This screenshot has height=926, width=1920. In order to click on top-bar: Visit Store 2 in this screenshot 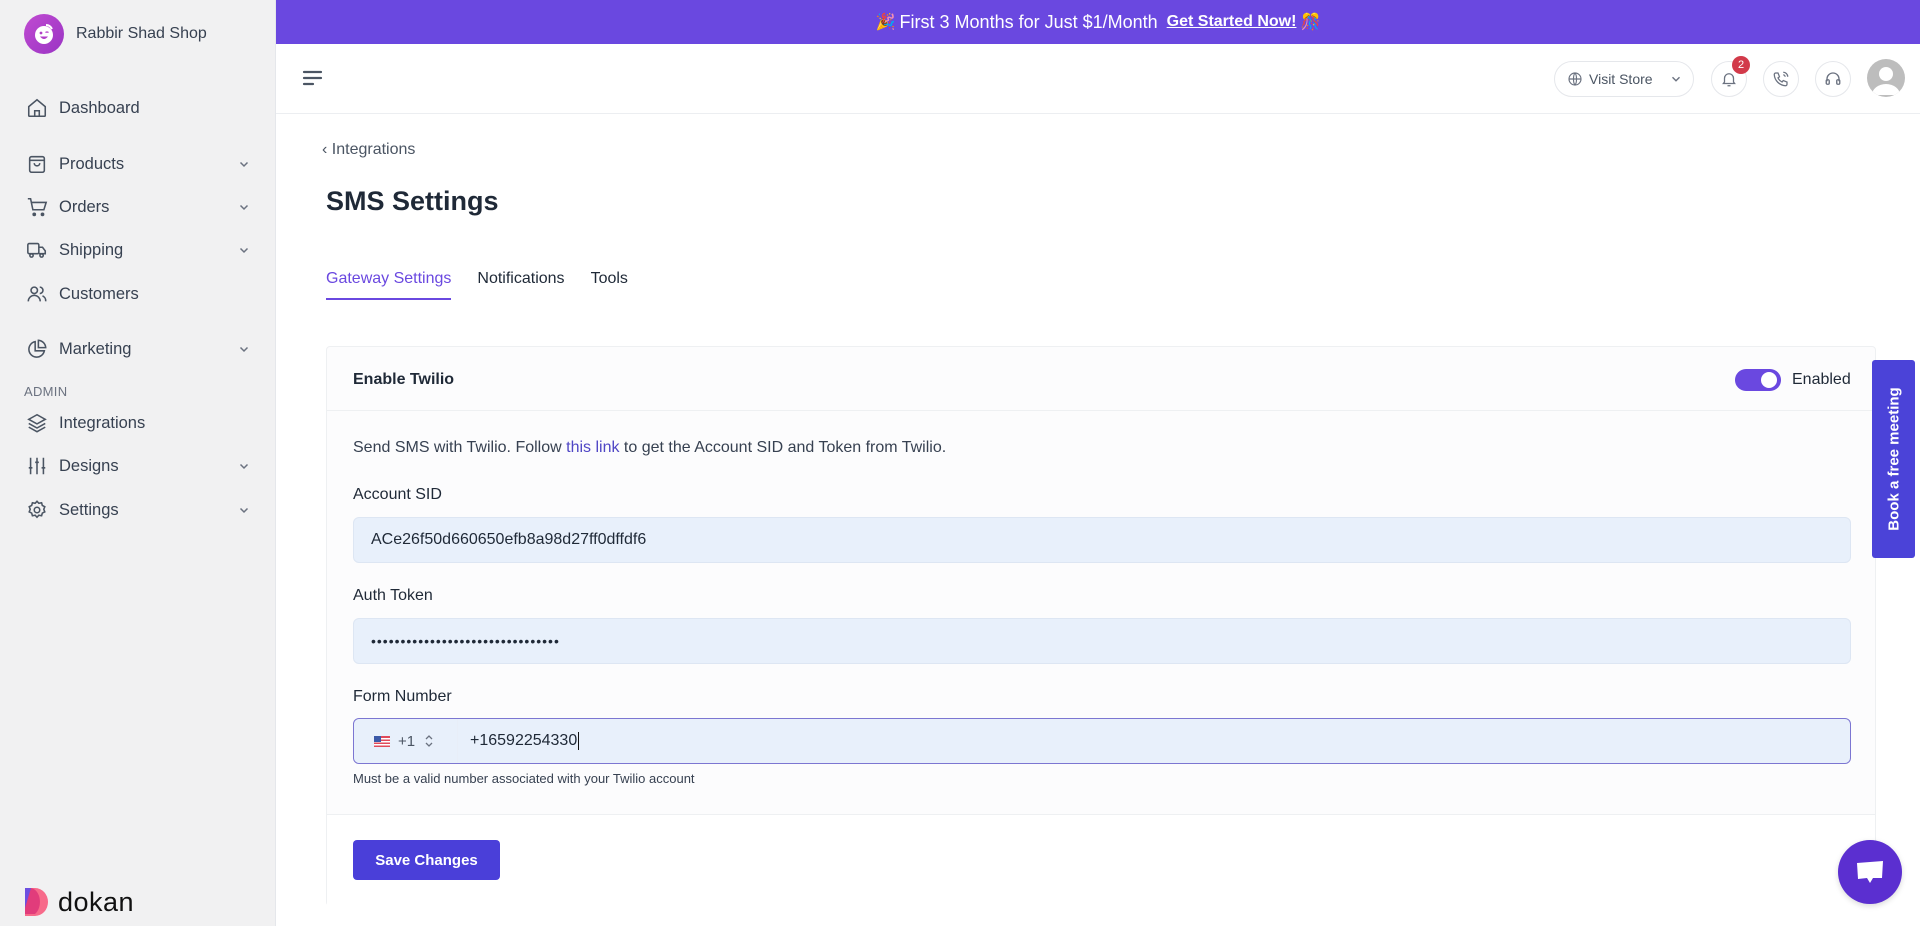, I will do `click(1098, 79)`.